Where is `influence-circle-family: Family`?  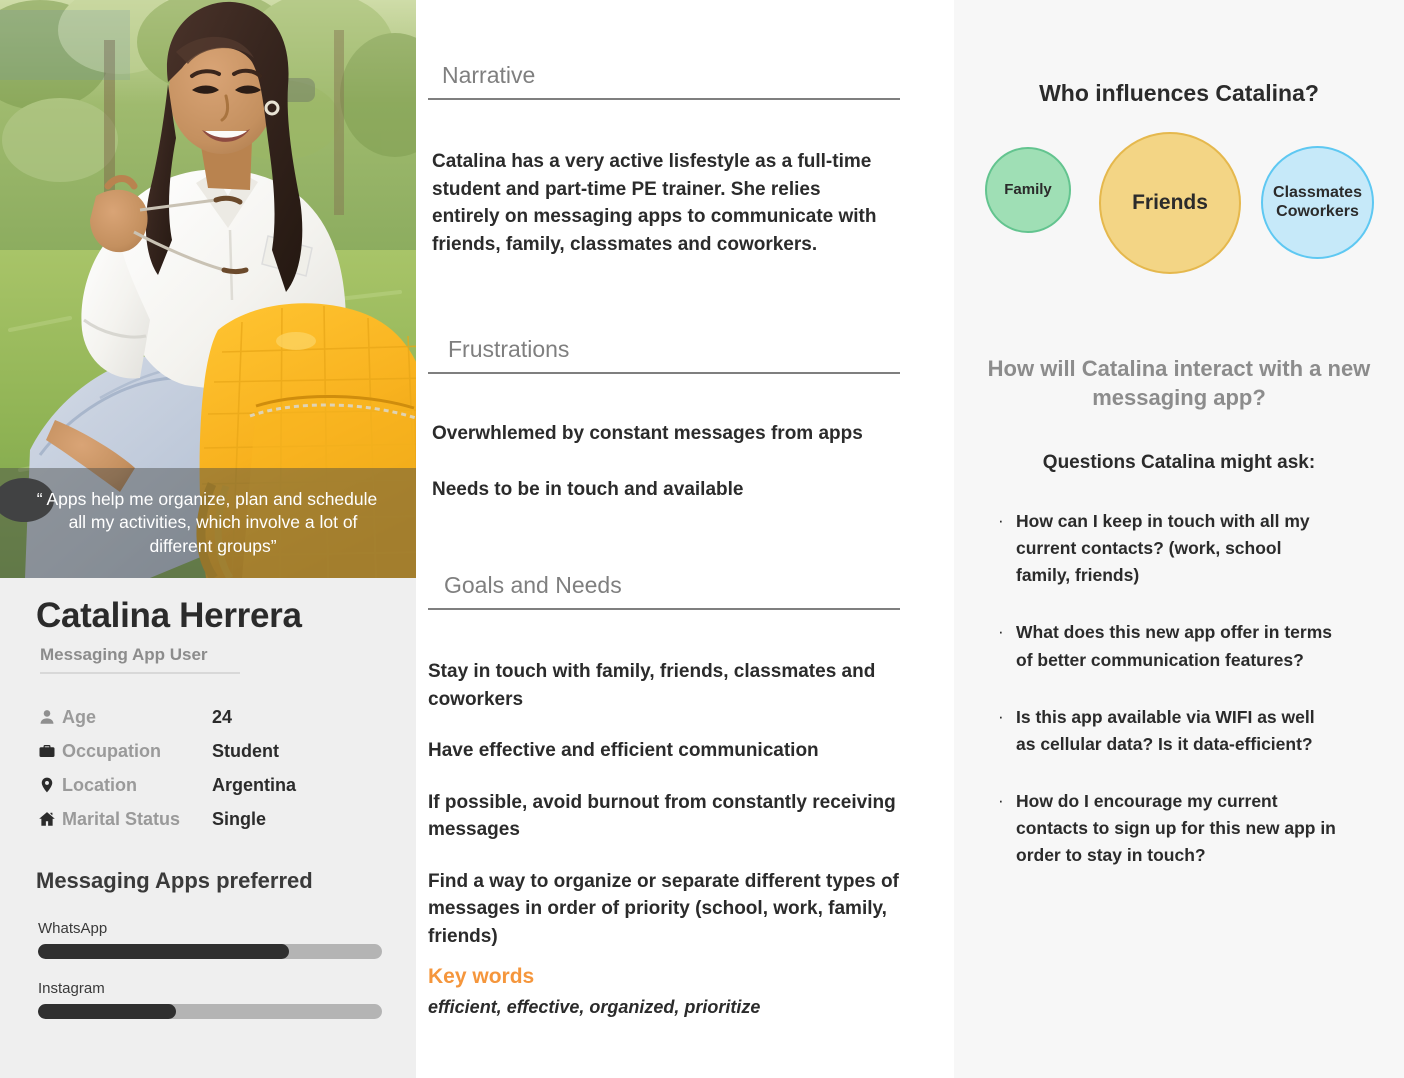
influence-circle-family: Family is located at coordinates (1028, 190).